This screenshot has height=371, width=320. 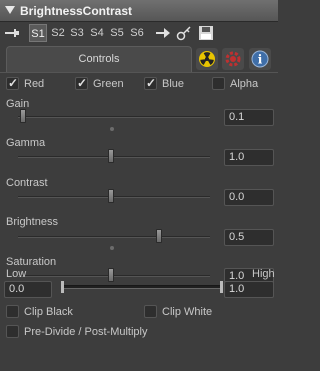 What do you see at coordinates (62, 287) in the screenshot?
I see `range-low-handle` at bounding box center [62, 287].